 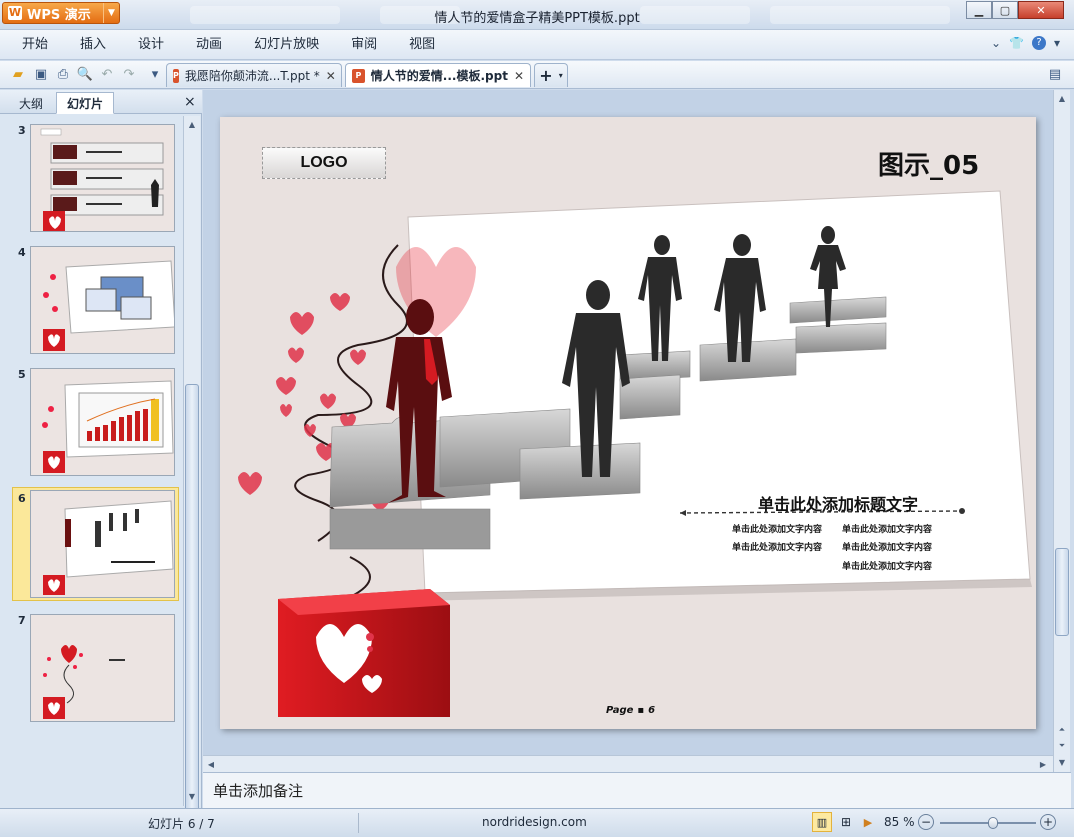 I want to click on next-slide-icon: ⏷, so click(x=1062, y=746).